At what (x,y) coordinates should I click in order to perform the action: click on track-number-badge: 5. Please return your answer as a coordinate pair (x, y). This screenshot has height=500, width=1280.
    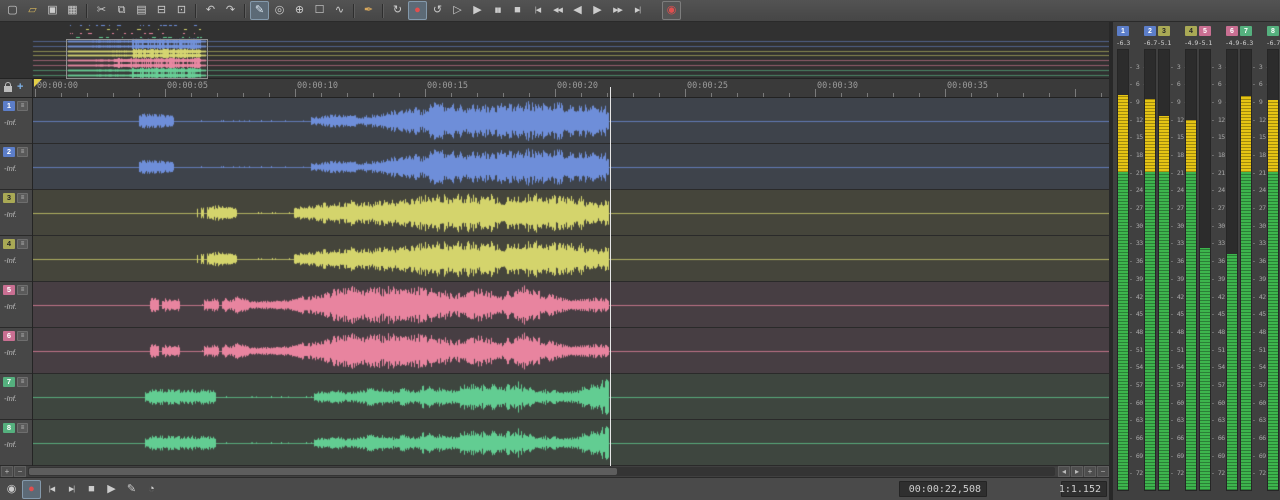
    Looking at the image, I should click on (9, 289).